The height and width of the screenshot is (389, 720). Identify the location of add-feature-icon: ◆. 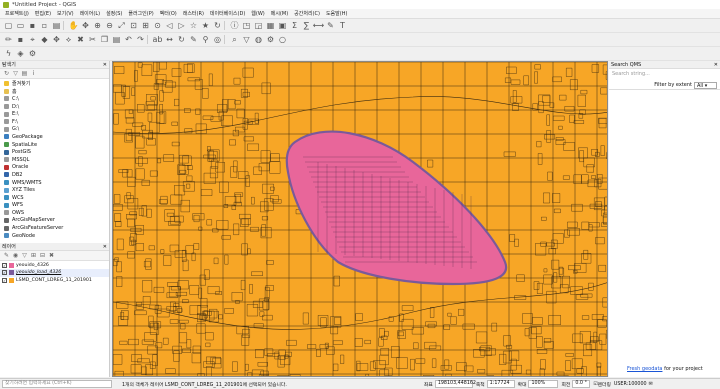
(44, 39).